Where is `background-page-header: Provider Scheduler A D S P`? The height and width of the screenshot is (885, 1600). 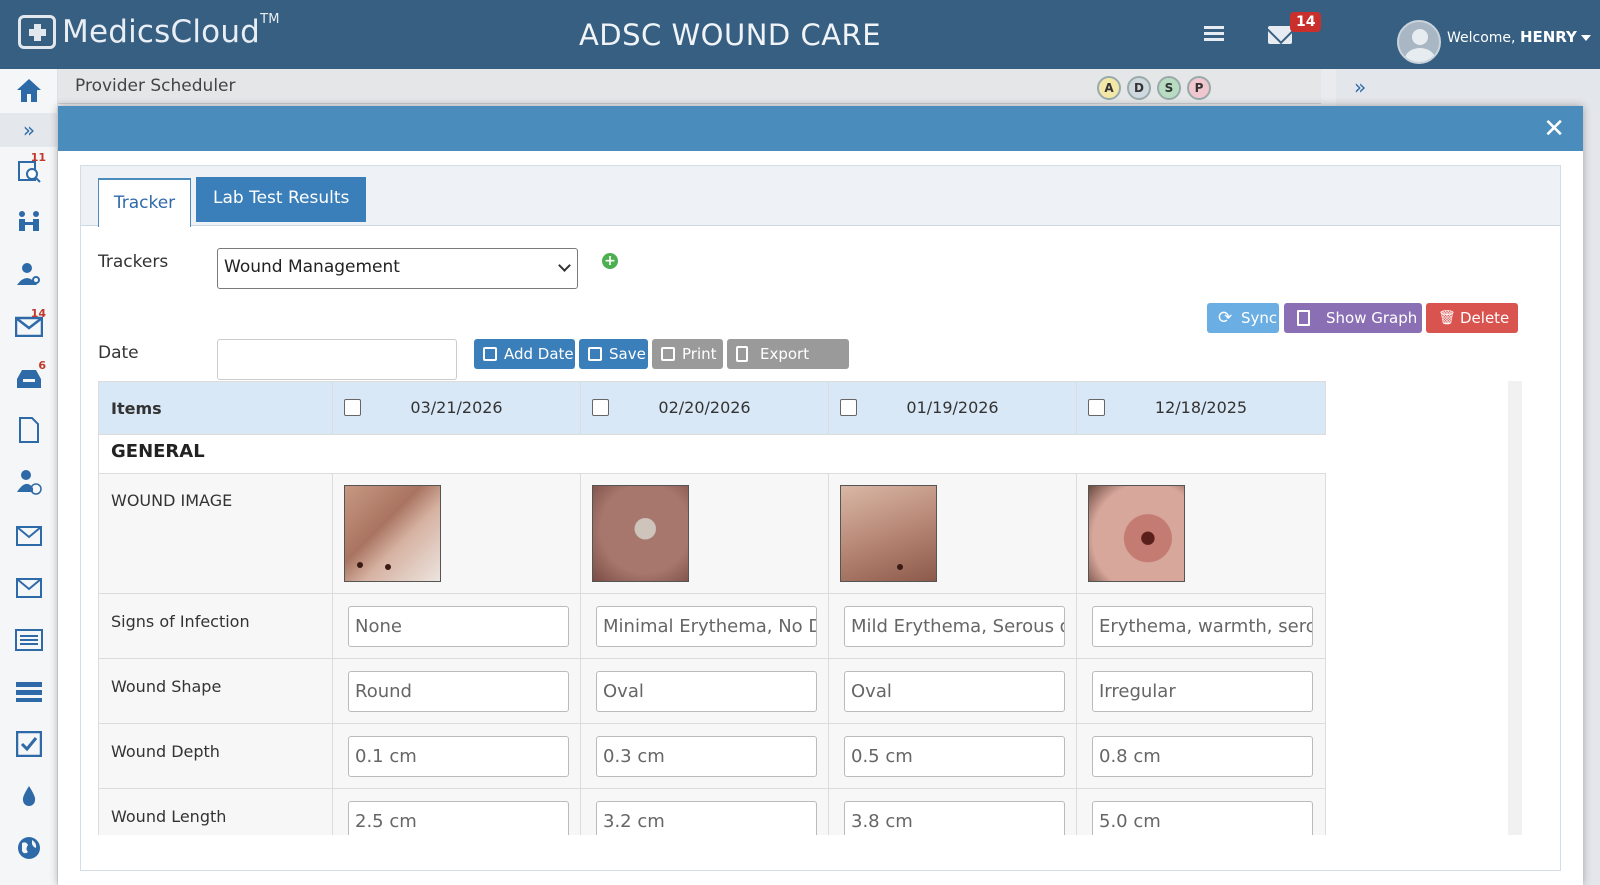
background-page-header: Provider Scheduler A D S P is located at coordinates (689, 86).